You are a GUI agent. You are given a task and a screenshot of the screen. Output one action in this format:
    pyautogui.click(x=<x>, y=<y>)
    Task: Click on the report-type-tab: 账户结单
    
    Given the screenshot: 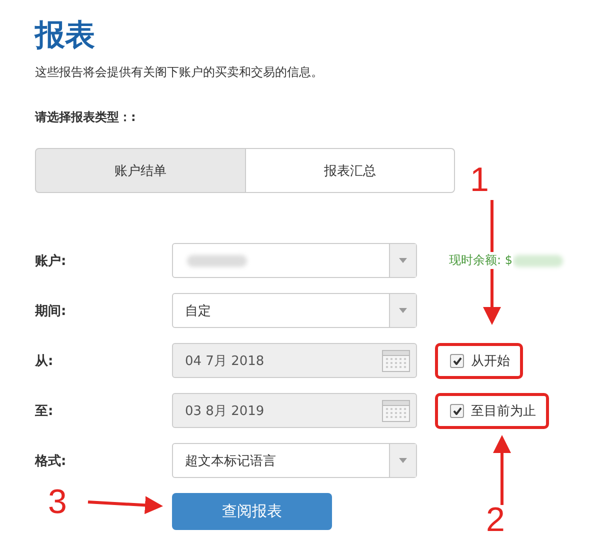 What is the action you would take?
    pyautogui.click(x=140, y=170)
    